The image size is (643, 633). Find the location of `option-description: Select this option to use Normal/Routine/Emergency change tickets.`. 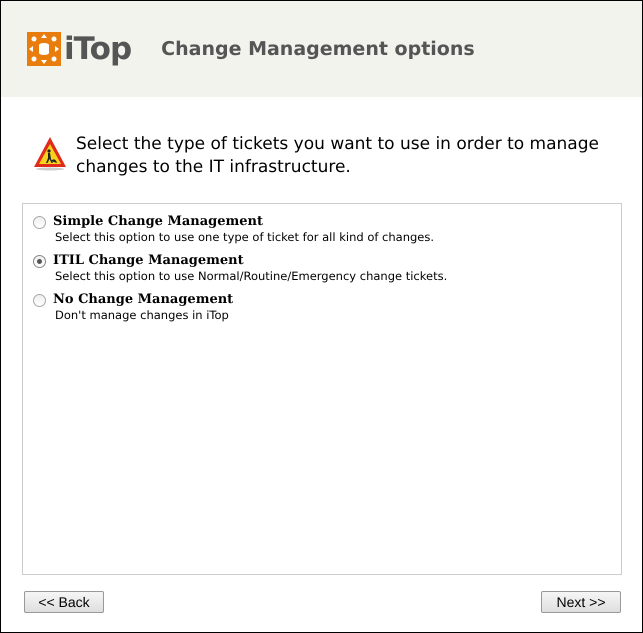

option-description: Select this option to use Normal/Routine/Emergency change tickets. is located at coordinates (251, 276).